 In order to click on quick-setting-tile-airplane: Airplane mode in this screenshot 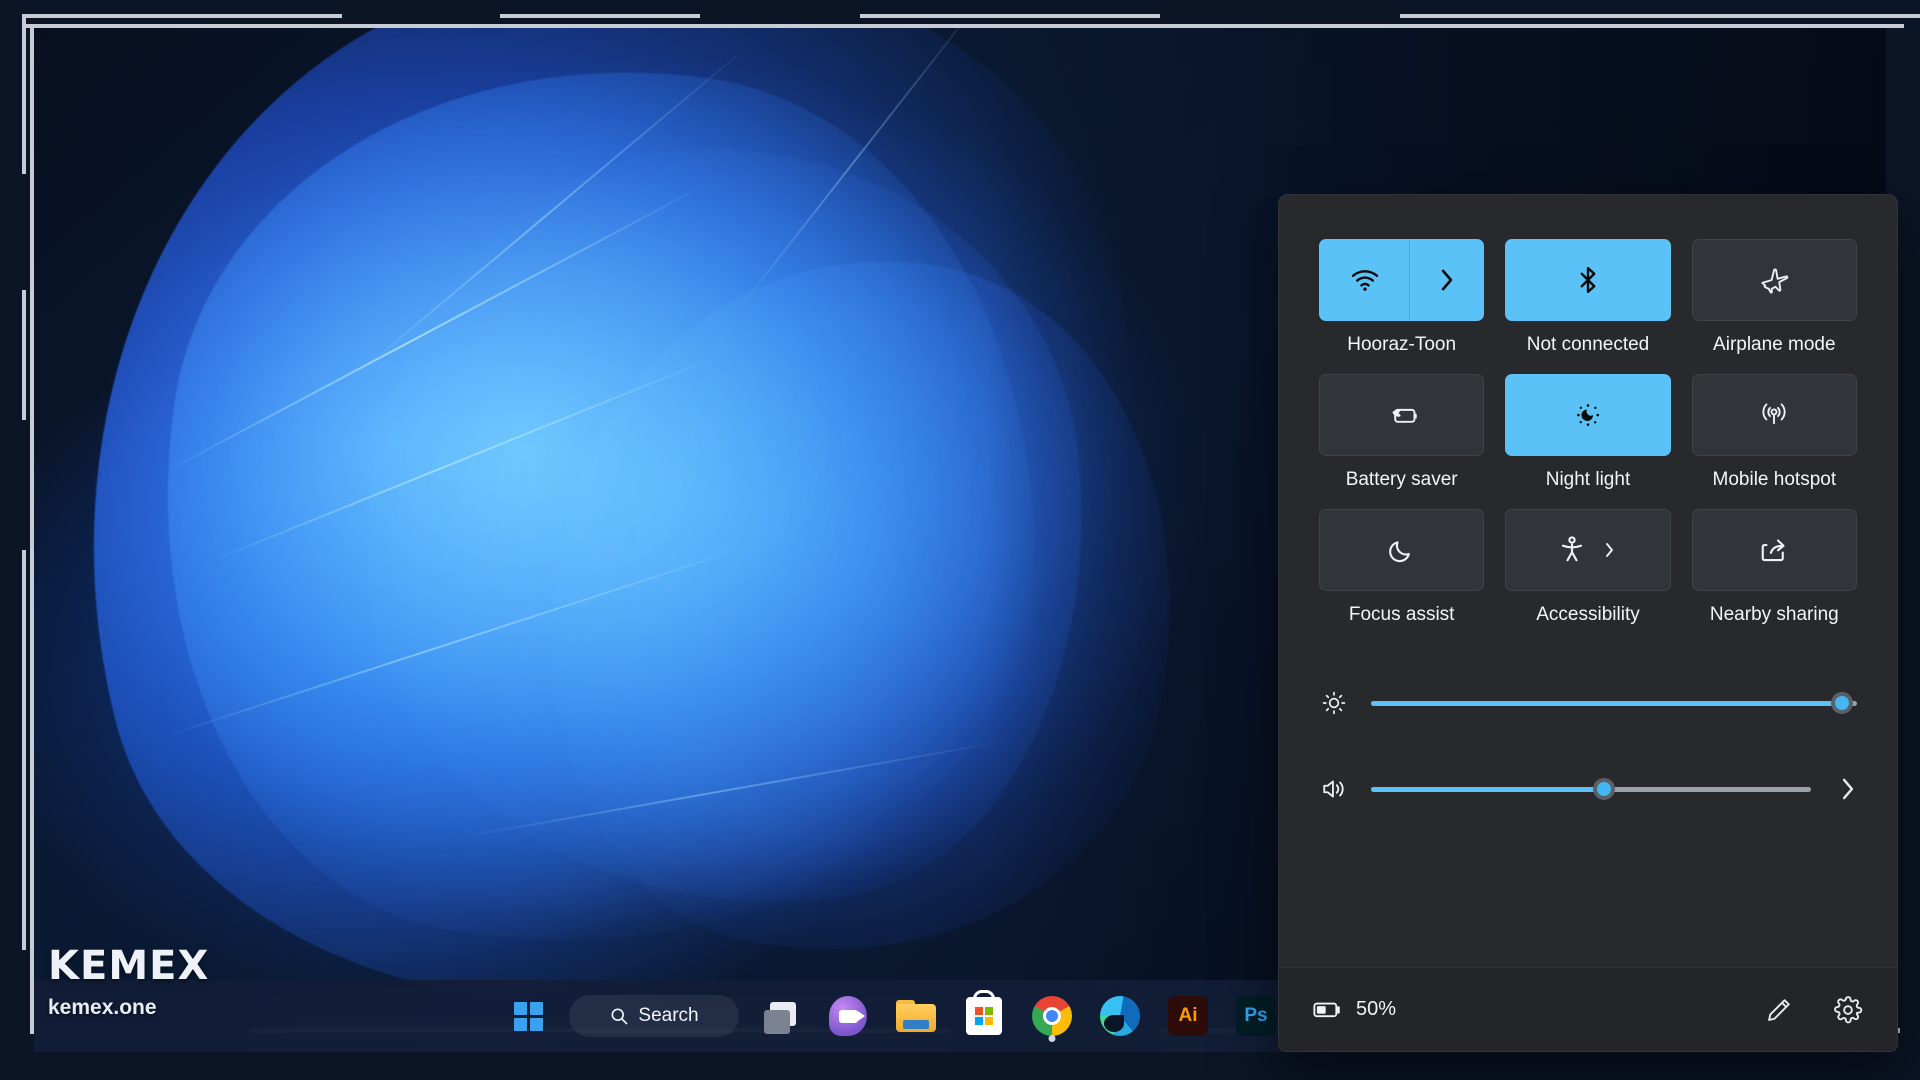, I will do `click(1774, 300)`.